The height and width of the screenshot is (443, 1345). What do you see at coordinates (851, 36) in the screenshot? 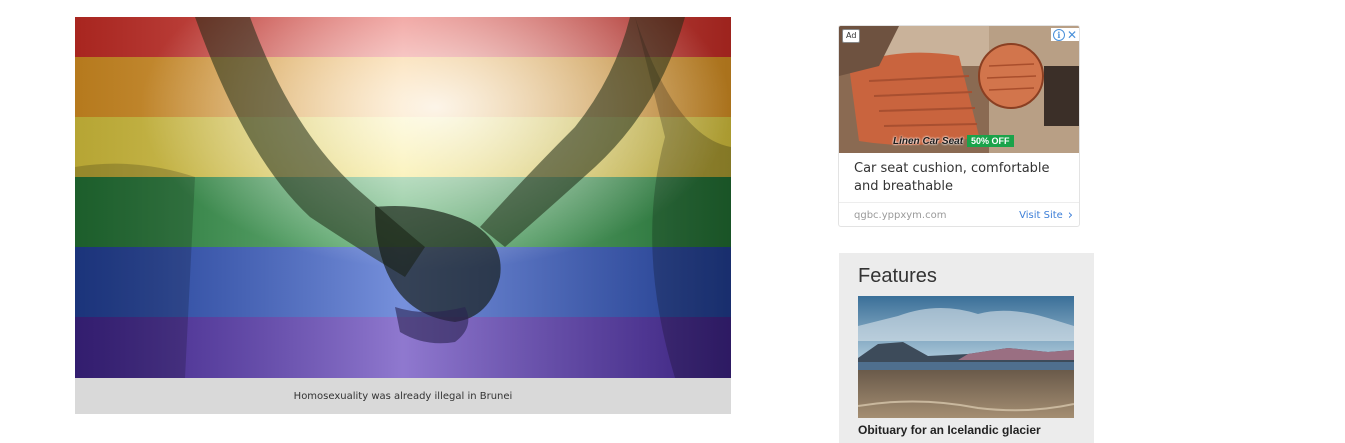
I see `ad-badge: Ad` at bounding box center [851, 36].